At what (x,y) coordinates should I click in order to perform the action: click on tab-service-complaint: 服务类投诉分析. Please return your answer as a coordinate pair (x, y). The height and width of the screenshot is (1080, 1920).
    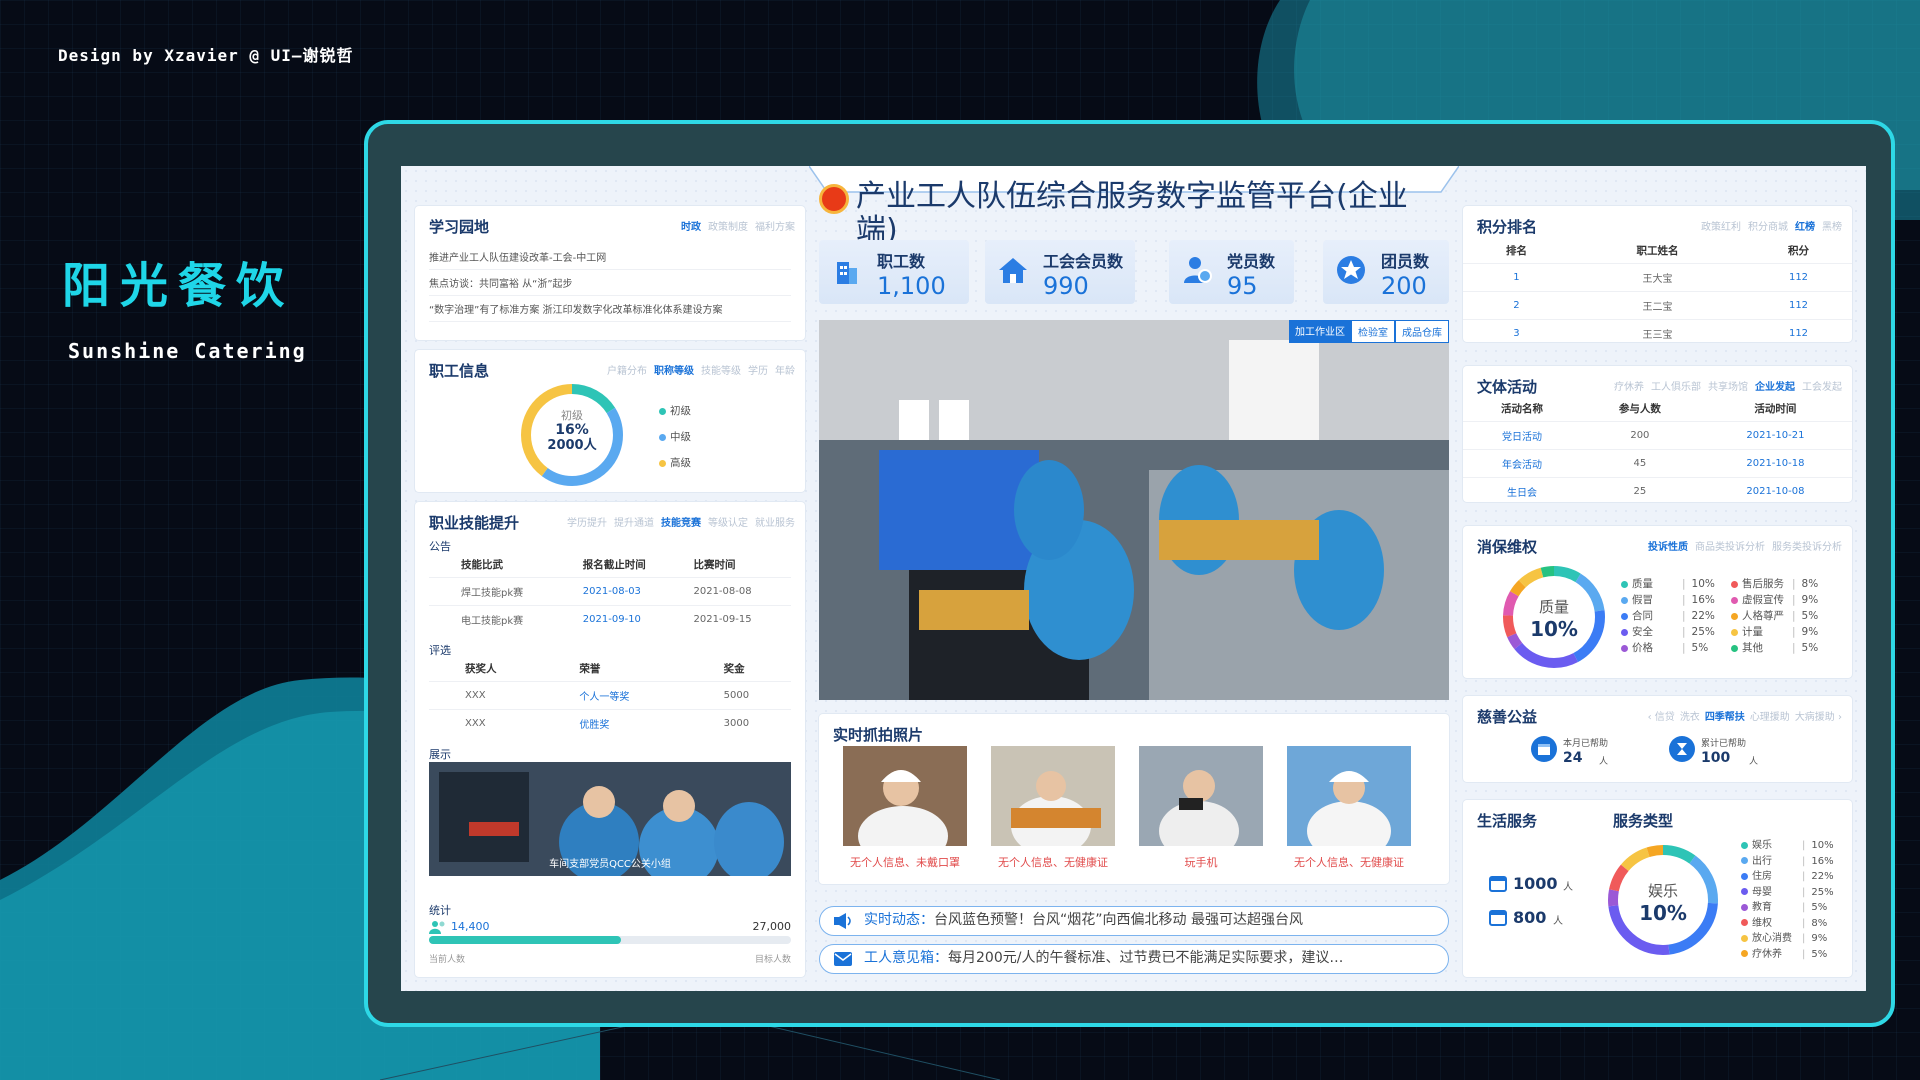
    Looking at the image, I should click on (1807, 545).